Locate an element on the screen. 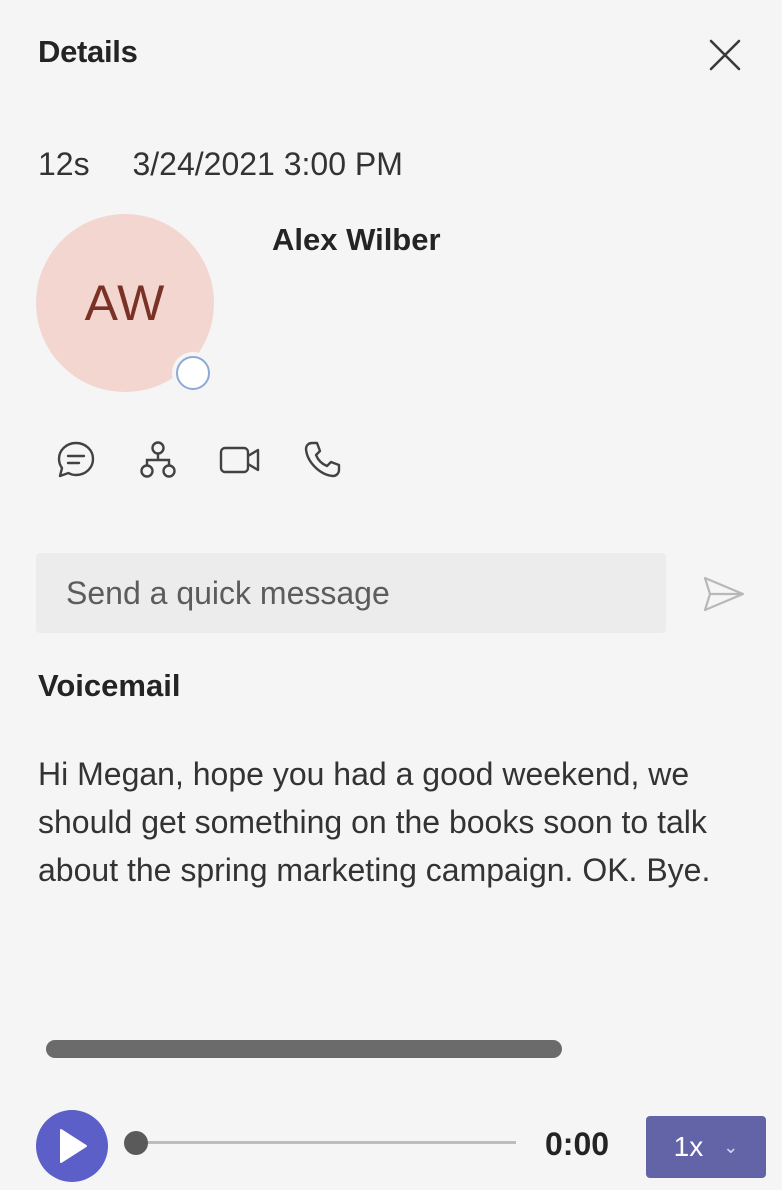 The height and width of the screenshot is (1190, 782). play-icon is located at coordinates (73, 1146).